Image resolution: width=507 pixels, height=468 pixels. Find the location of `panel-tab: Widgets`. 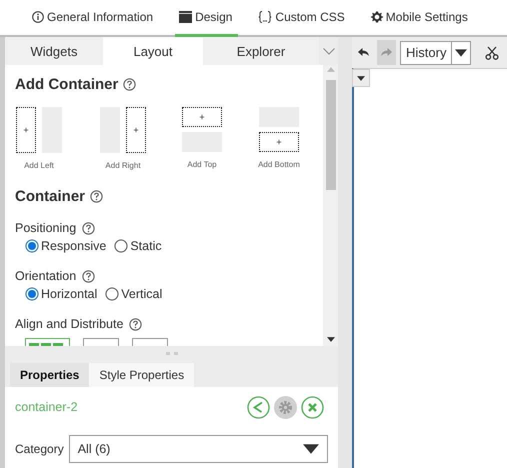

panel-tab: Widgets is located at coordinates (54, 51).